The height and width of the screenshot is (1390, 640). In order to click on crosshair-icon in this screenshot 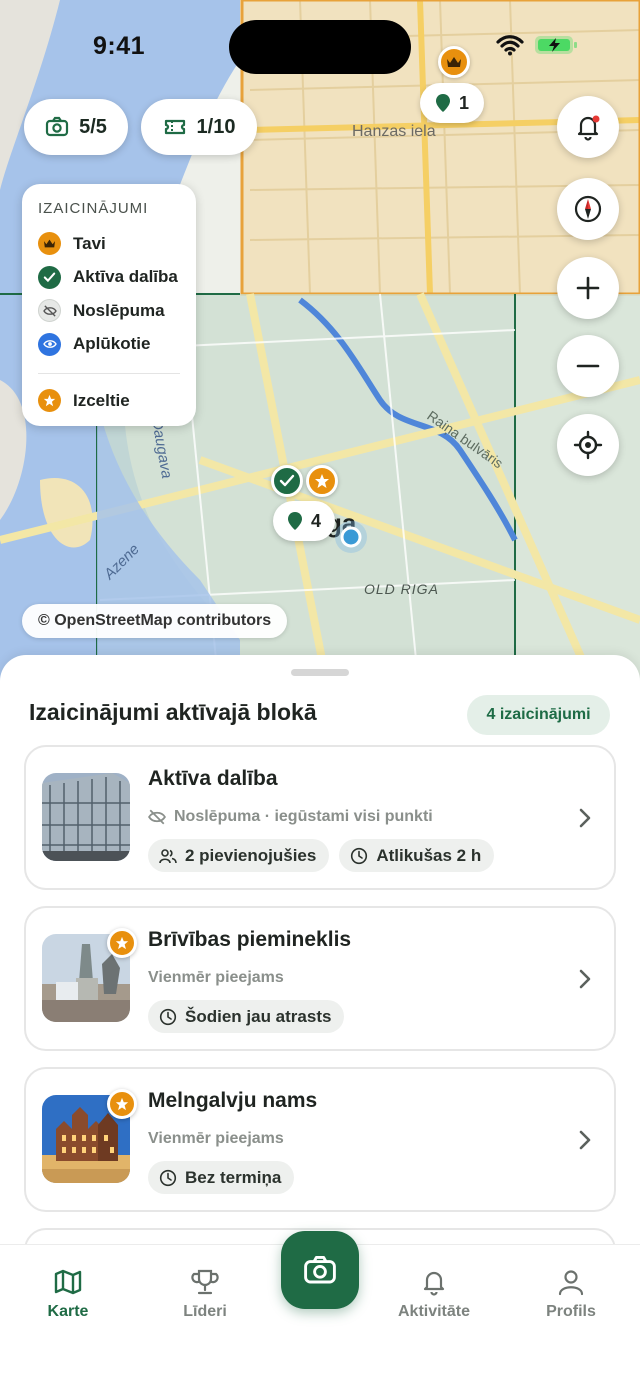, I will do `click(588, 445)`.